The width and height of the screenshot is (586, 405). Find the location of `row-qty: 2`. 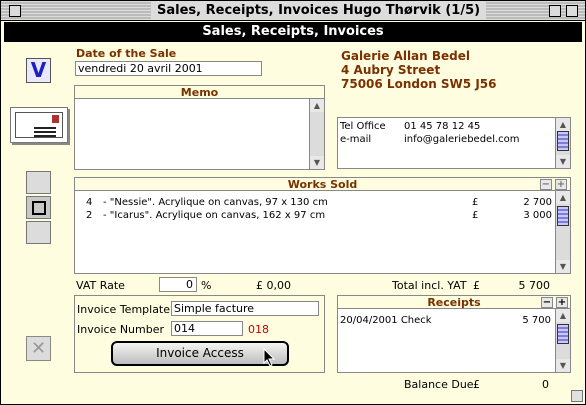

row-qty: 2 is located at coordinates (89, 215).